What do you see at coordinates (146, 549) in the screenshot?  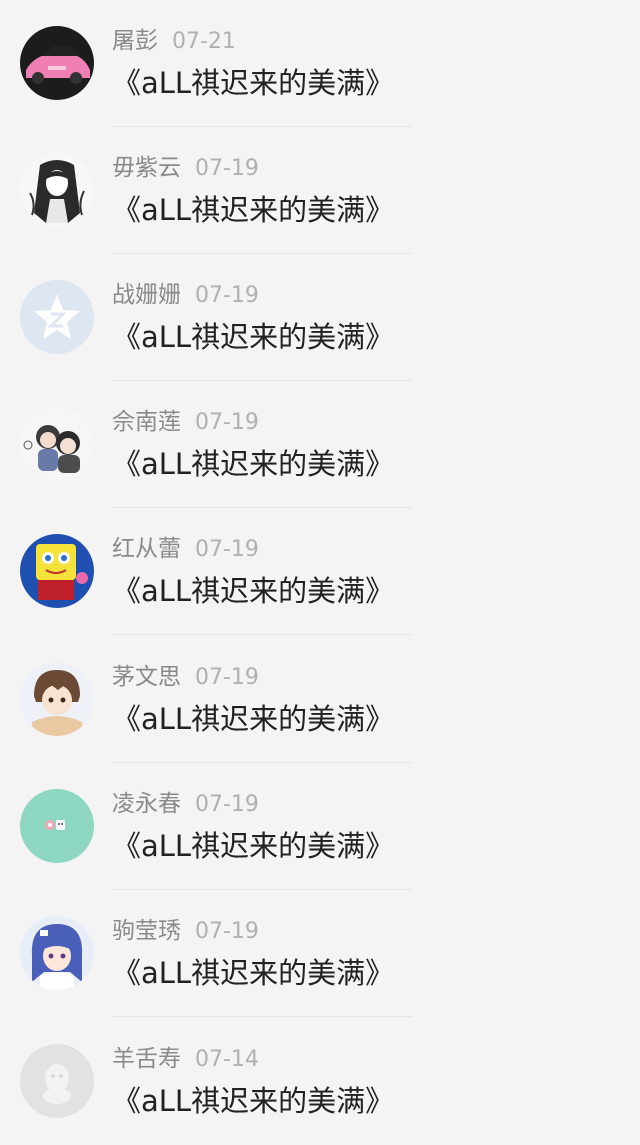 I see `sender-name: 红从蕾` at bounding box center [146, 549].